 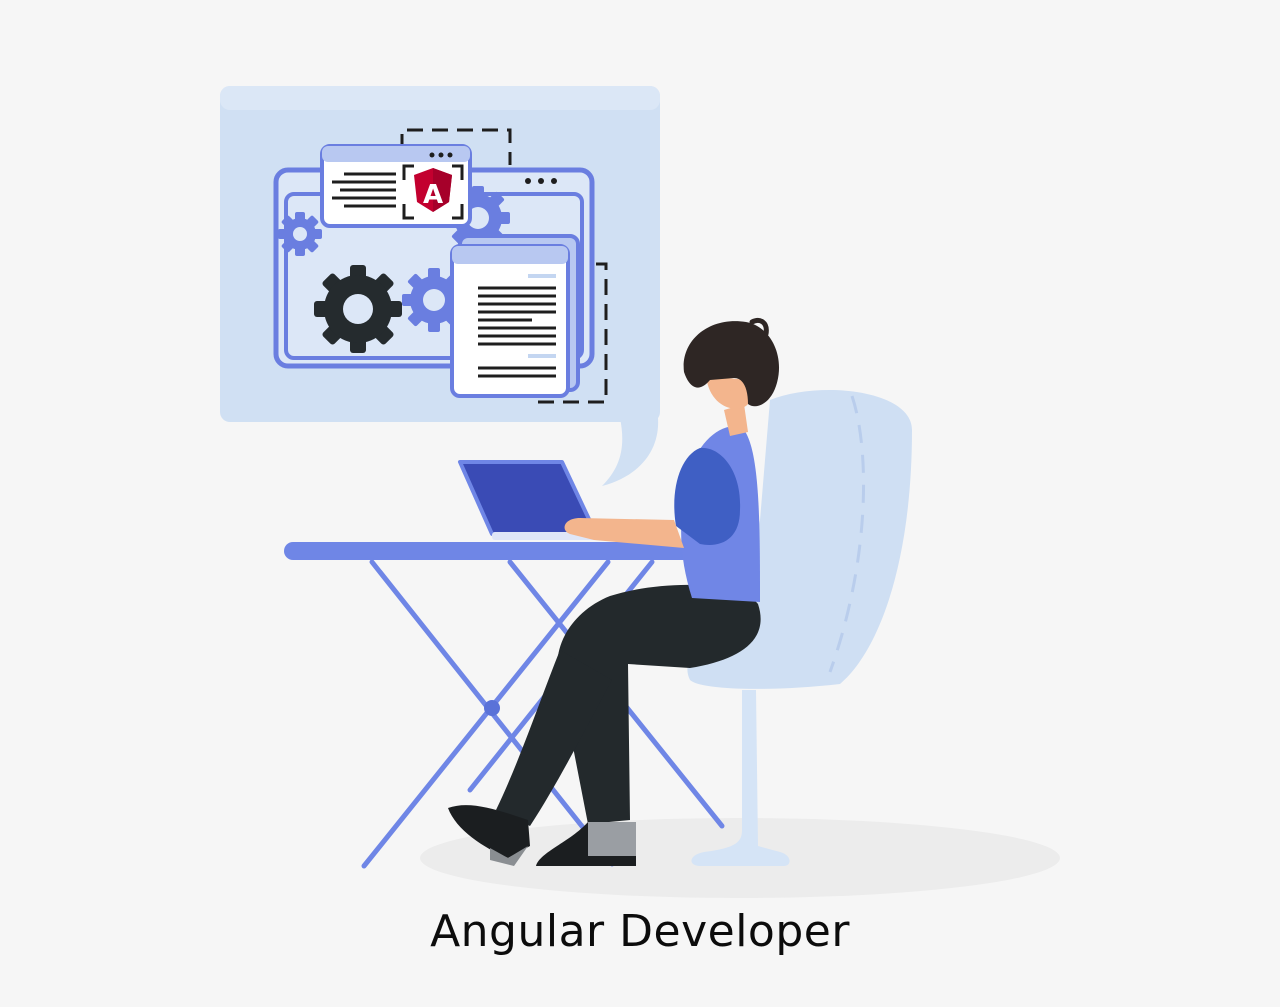 What do you see at coordinates (433, 195) in the screenshot?
I see `angular-badge-letter: A` at bounding box center [433, 195].